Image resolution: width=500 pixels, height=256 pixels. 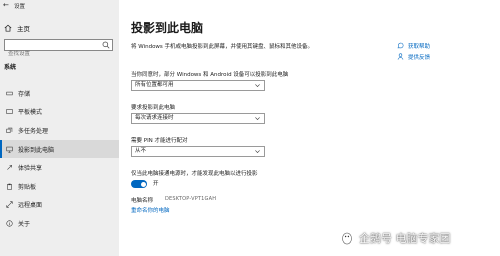 I want to click on give-feedback-label: 提供反馈, so click(x=419, y=57).